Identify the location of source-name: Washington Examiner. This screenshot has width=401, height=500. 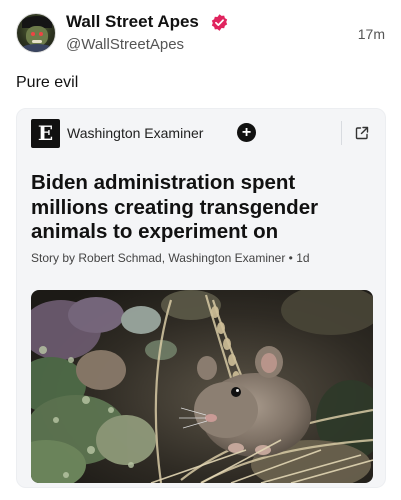
(135, 133).